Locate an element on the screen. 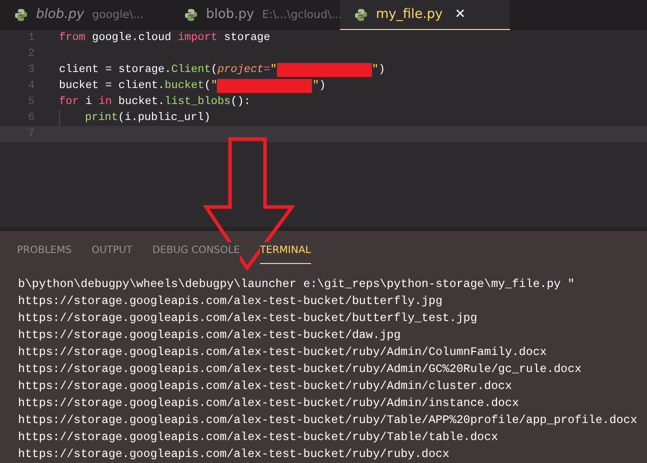 This screenshot has width=647, height=463. terminal-line: https://storage.googleapis.com/alex-test-bucket/ruby/Admin/instance.docx is located at coordinates (269, 404).